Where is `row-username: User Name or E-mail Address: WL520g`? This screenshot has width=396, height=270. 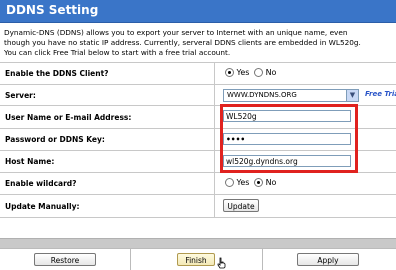 row-username: User Name or E-mail Address: WL520g is located at coordinates (198, 117).